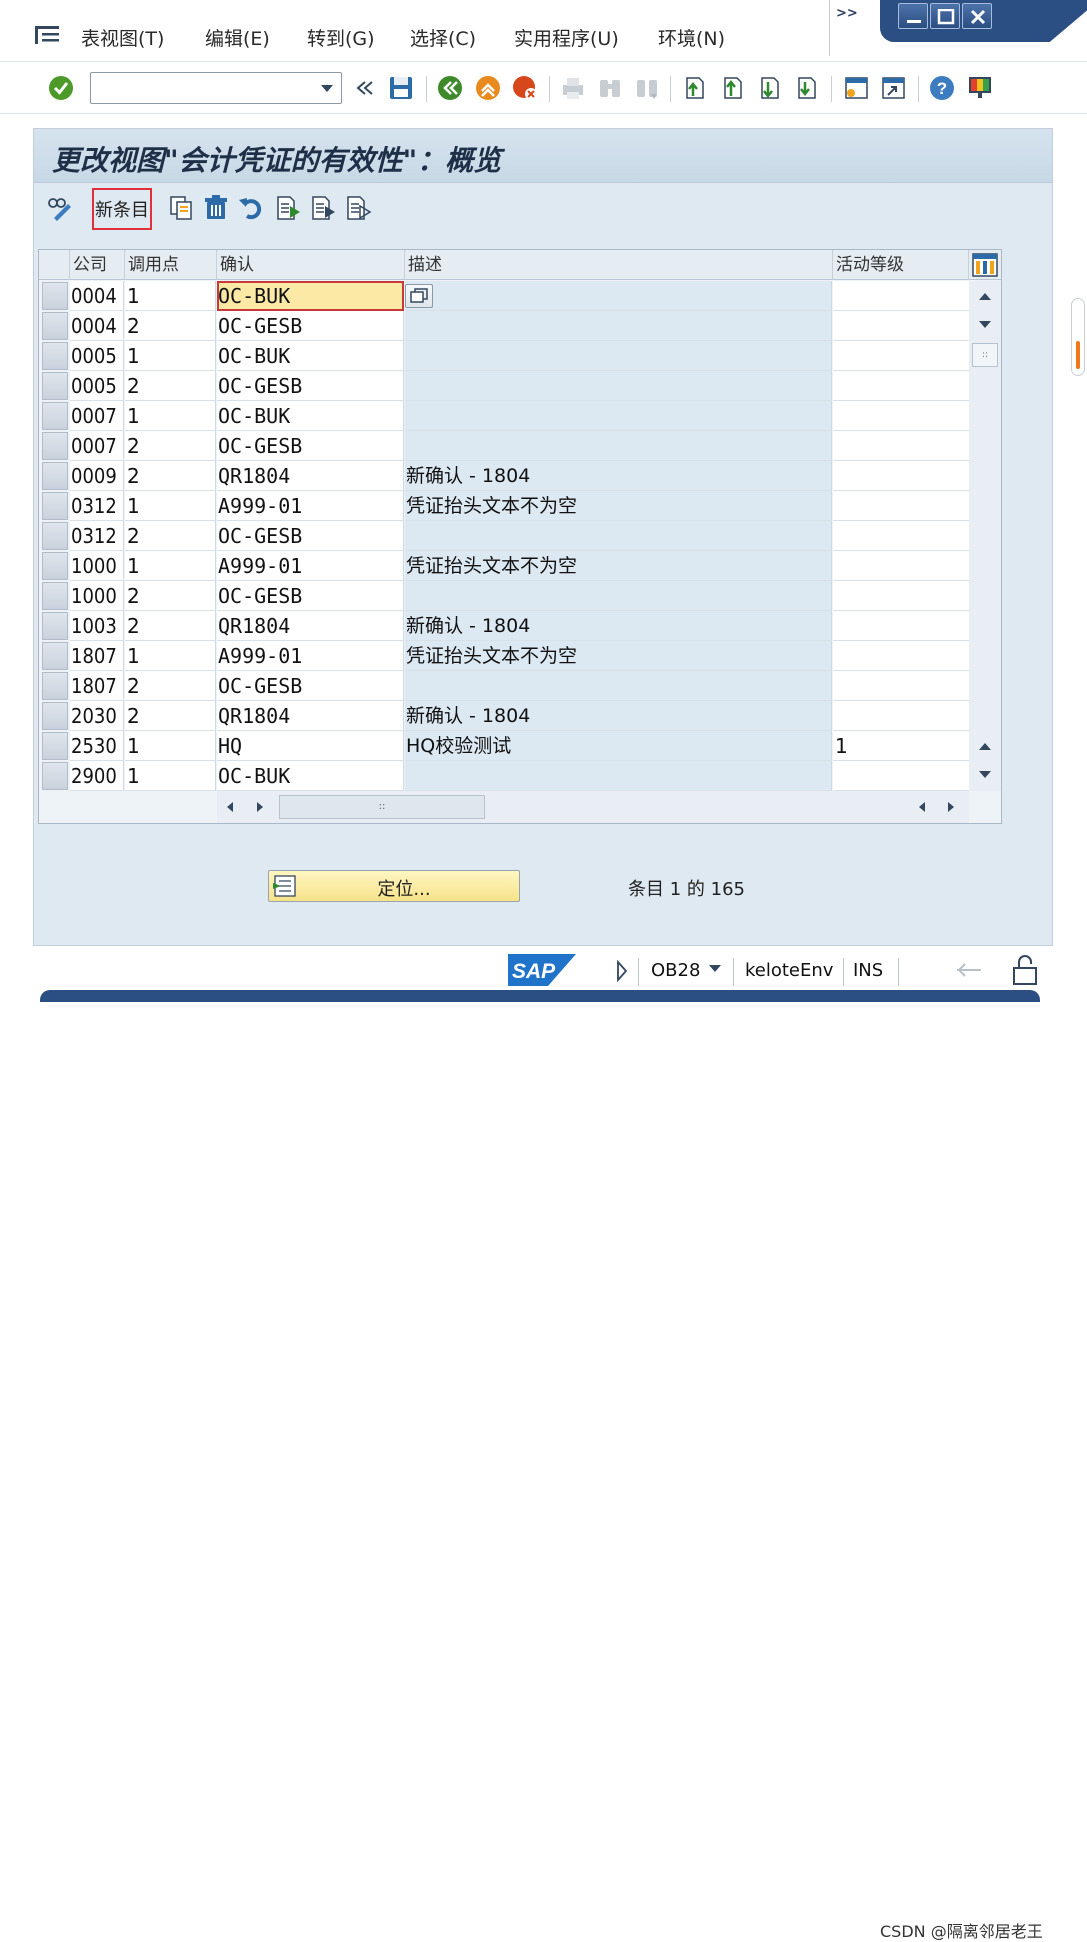  What do you see at coordinates (770, 88) in the screenshot?
I see `next-page-icon` at bounding box center [770, 88].